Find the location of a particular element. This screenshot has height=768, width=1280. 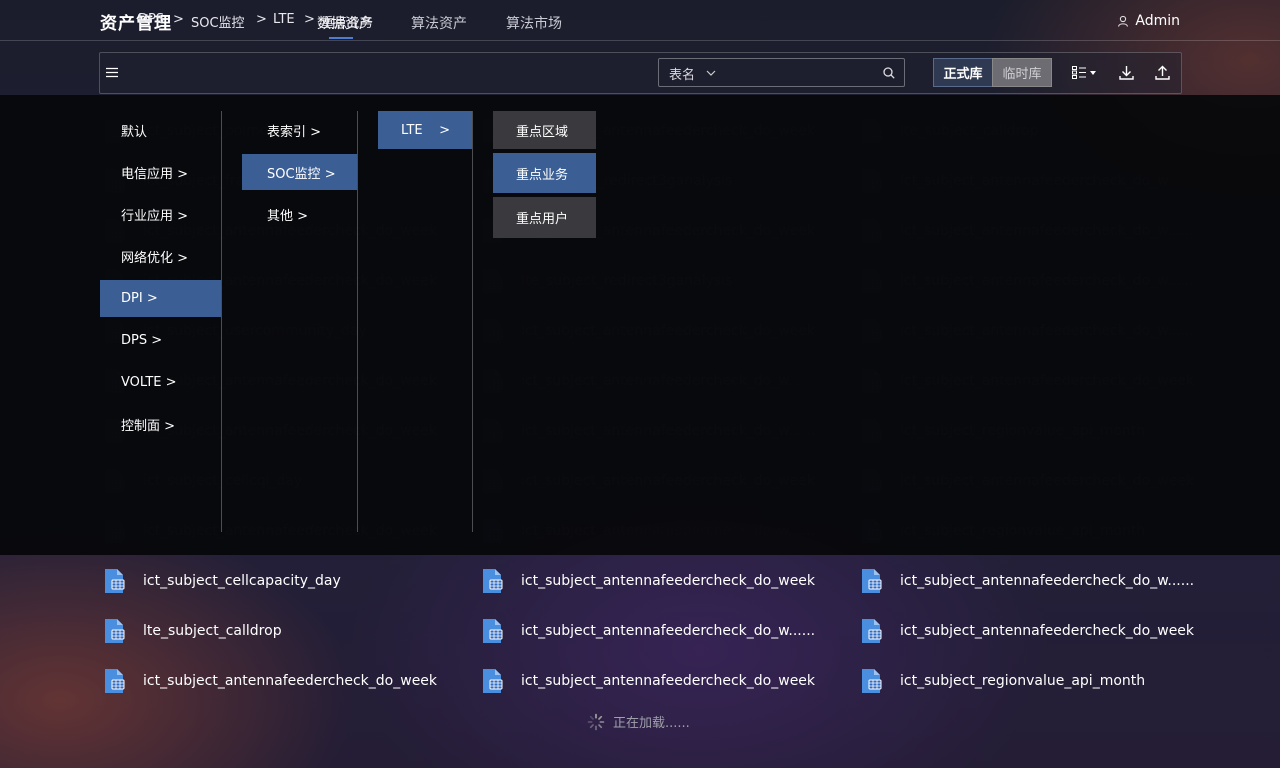

menu-item-dpi: DPI > is located at coordinates (160, 298).